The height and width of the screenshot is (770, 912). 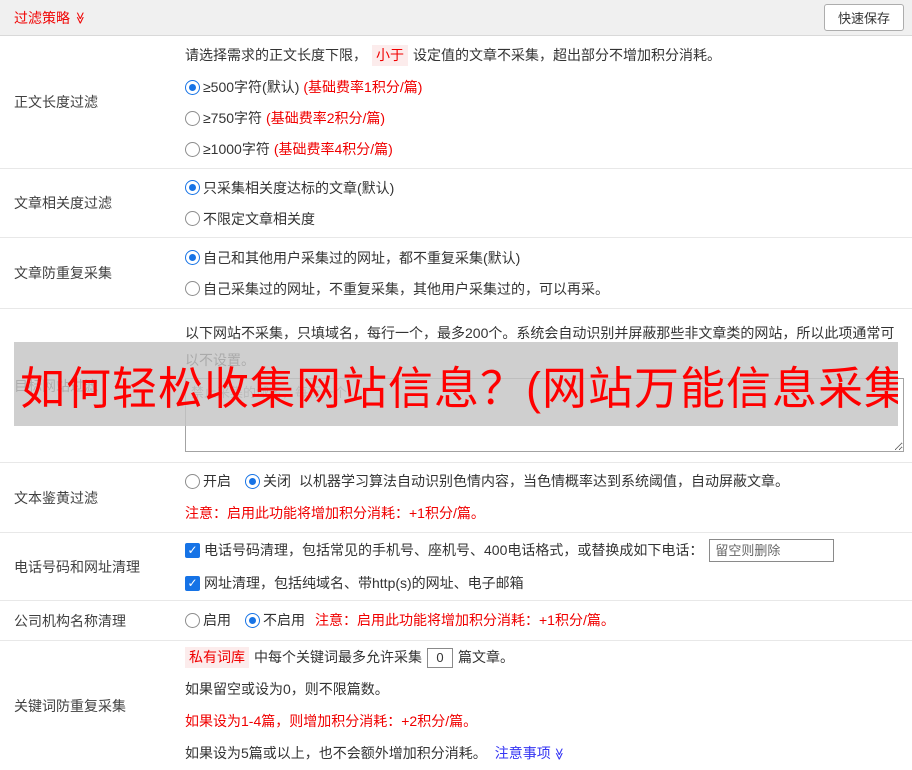 What do you see at coordinates (252, 620) in the screenshot?
I see `radio-company-off` at bounding box center [252, 620].